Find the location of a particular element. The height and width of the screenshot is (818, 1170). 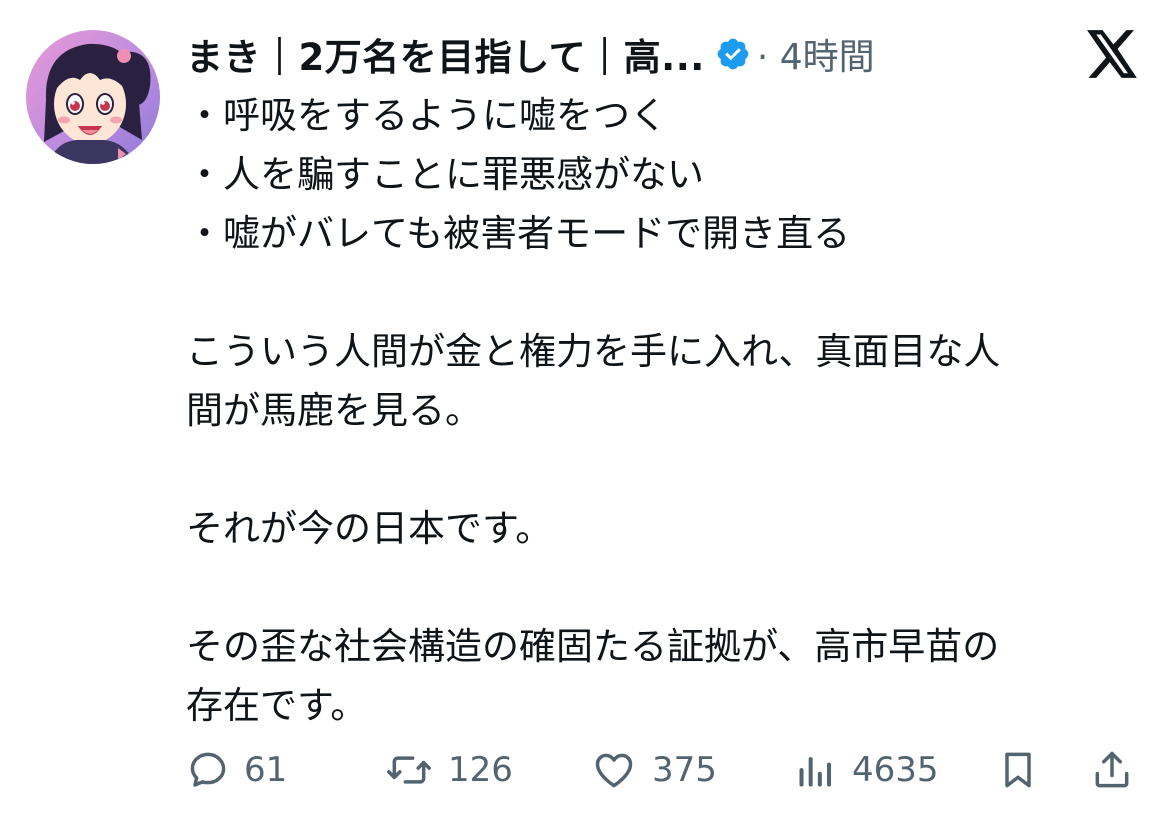

action-bar: 61 126 375 4635 is located at coordinates (661, 770).